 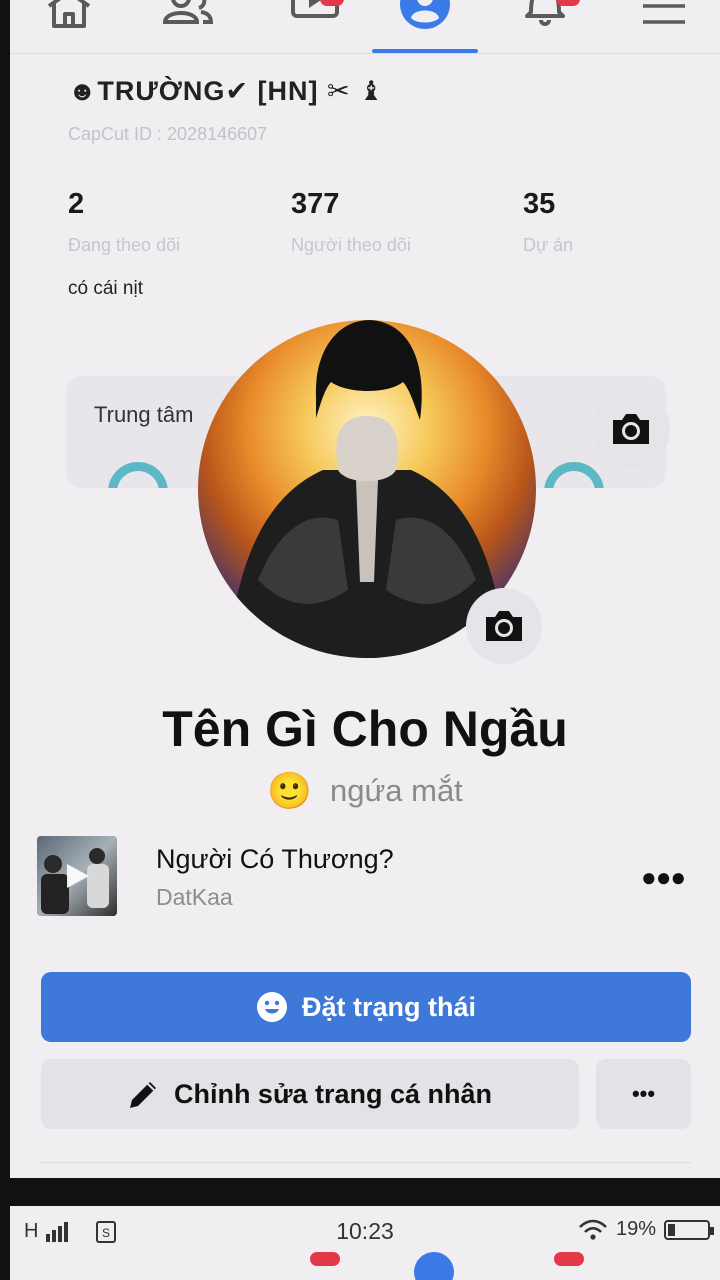 I want to click on edit-profile-button: Chỉnh sửa trang cá nhân, so click(x=310, y=1094).